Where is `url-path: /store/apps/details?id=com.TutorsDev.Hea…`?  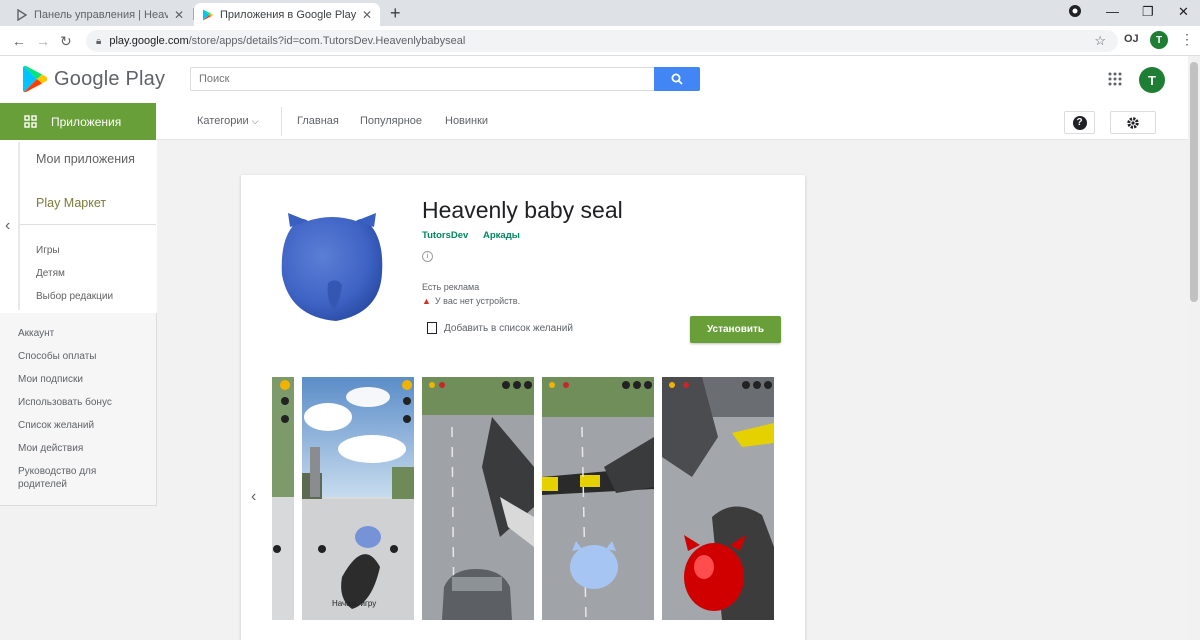 url-path: /store/apps/details?id=com.TutorsDev.Hea… is located at coordinates (327, 41).